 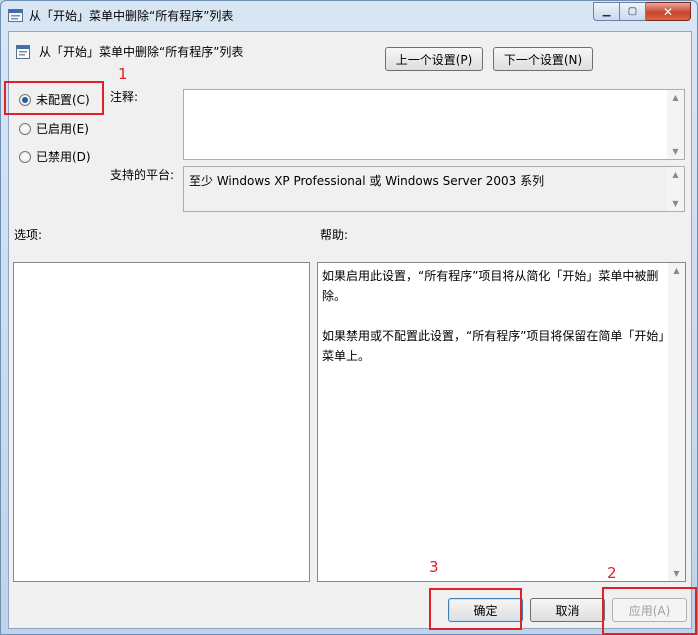 I want to click on caption-buttons: ▁ ▢ ✕, so click(x=642, y=12).